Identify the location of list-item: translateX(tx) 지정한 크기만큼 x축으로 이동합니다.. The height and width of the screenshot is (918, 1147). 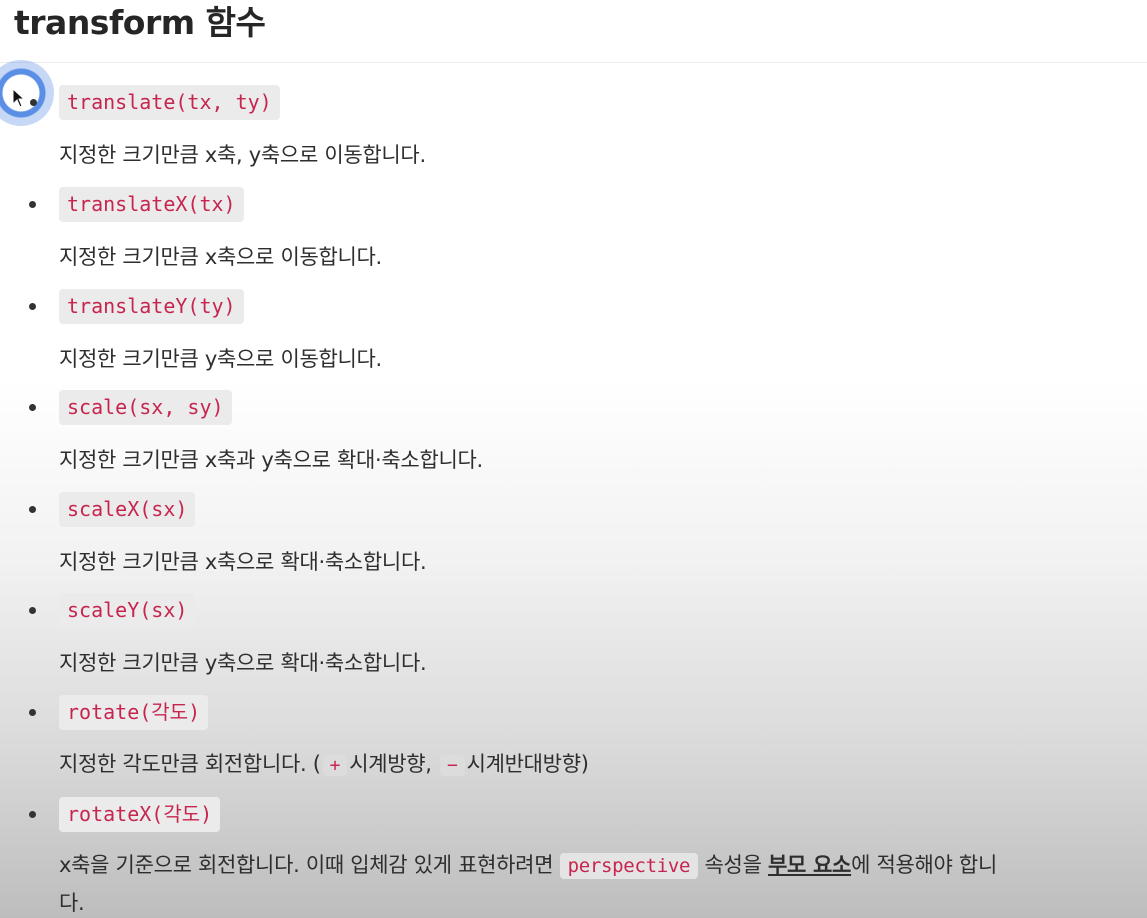
(573, 237).